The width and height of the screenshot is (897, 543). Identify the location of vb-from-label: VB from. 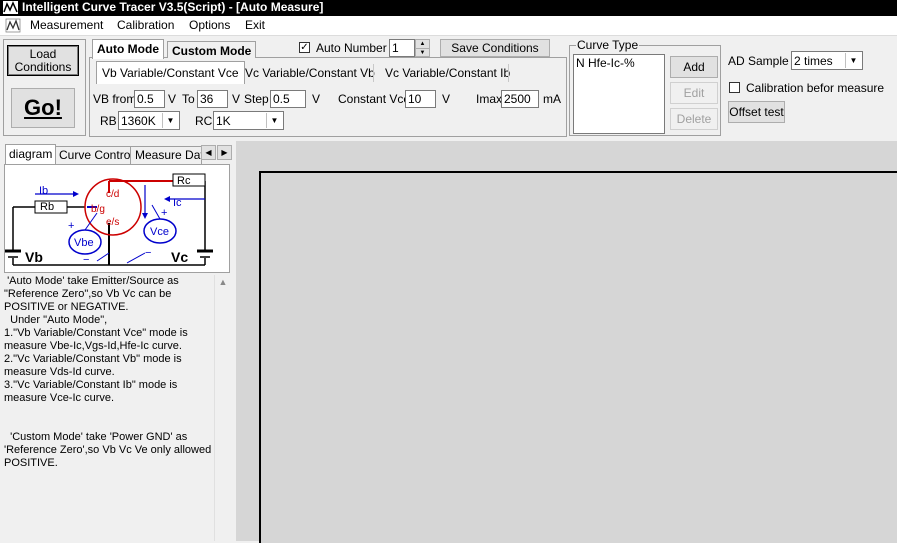
(115, 99).